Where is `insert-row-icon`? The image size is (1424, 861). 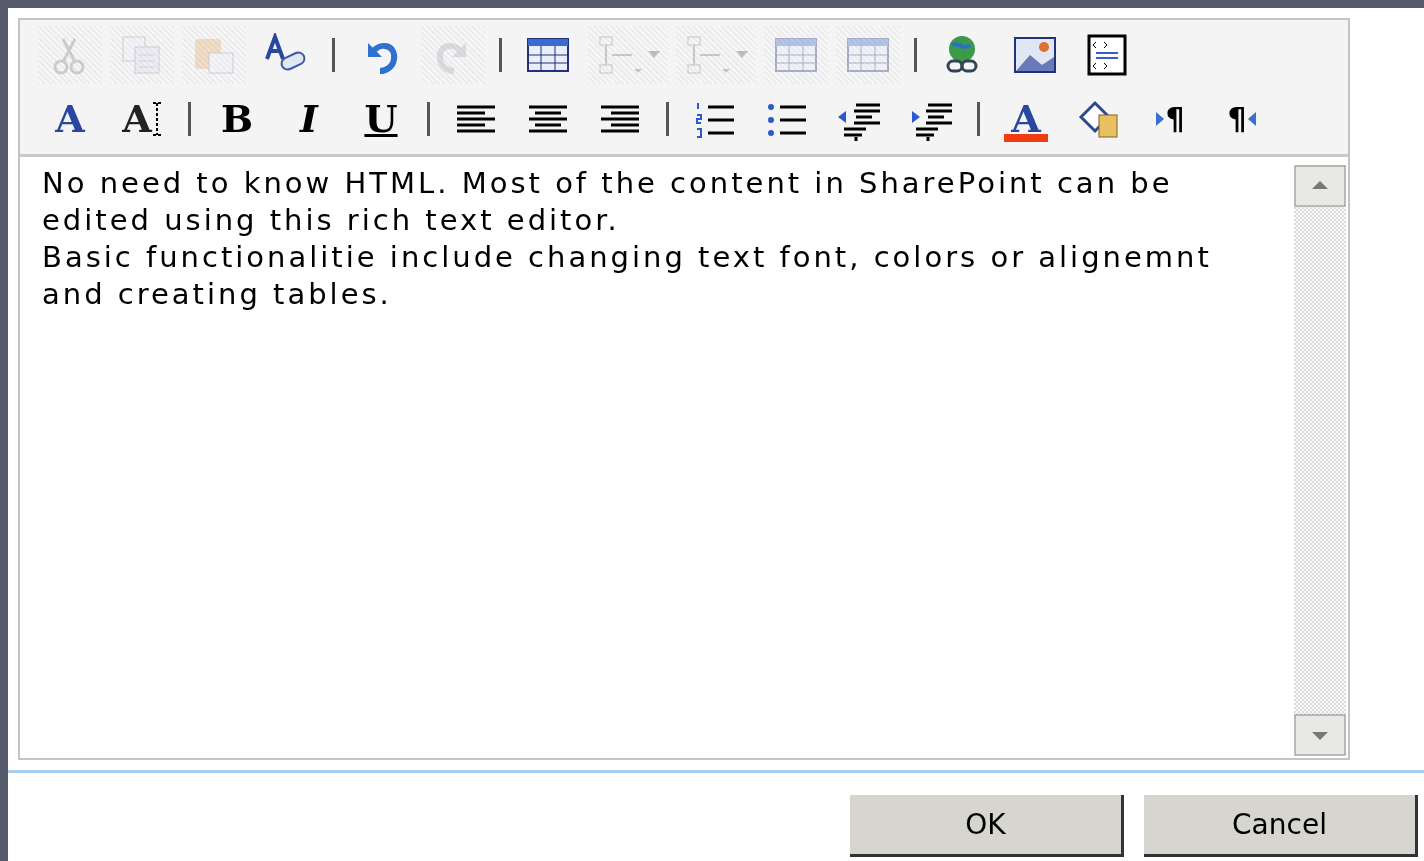 insert-row-icon is located at coordinates (619, 55).